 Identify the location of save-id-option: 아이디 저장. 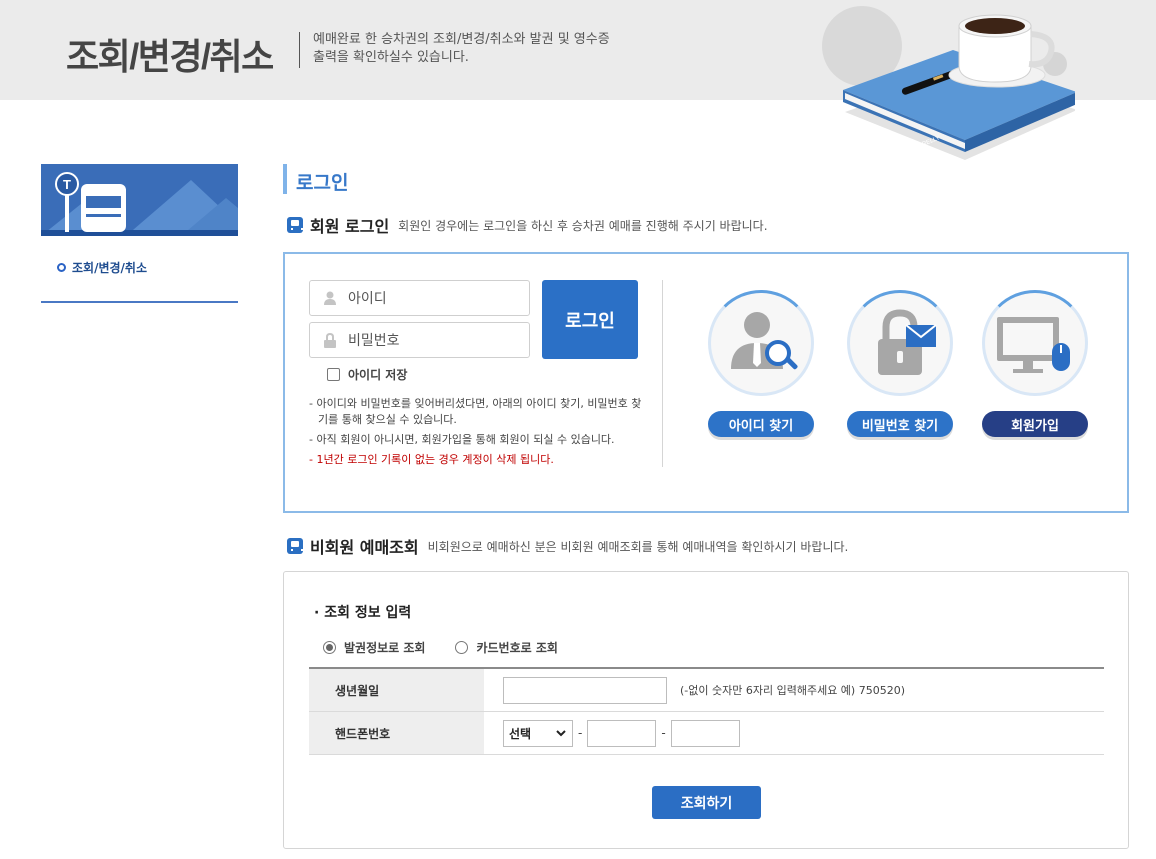
(367, 374).